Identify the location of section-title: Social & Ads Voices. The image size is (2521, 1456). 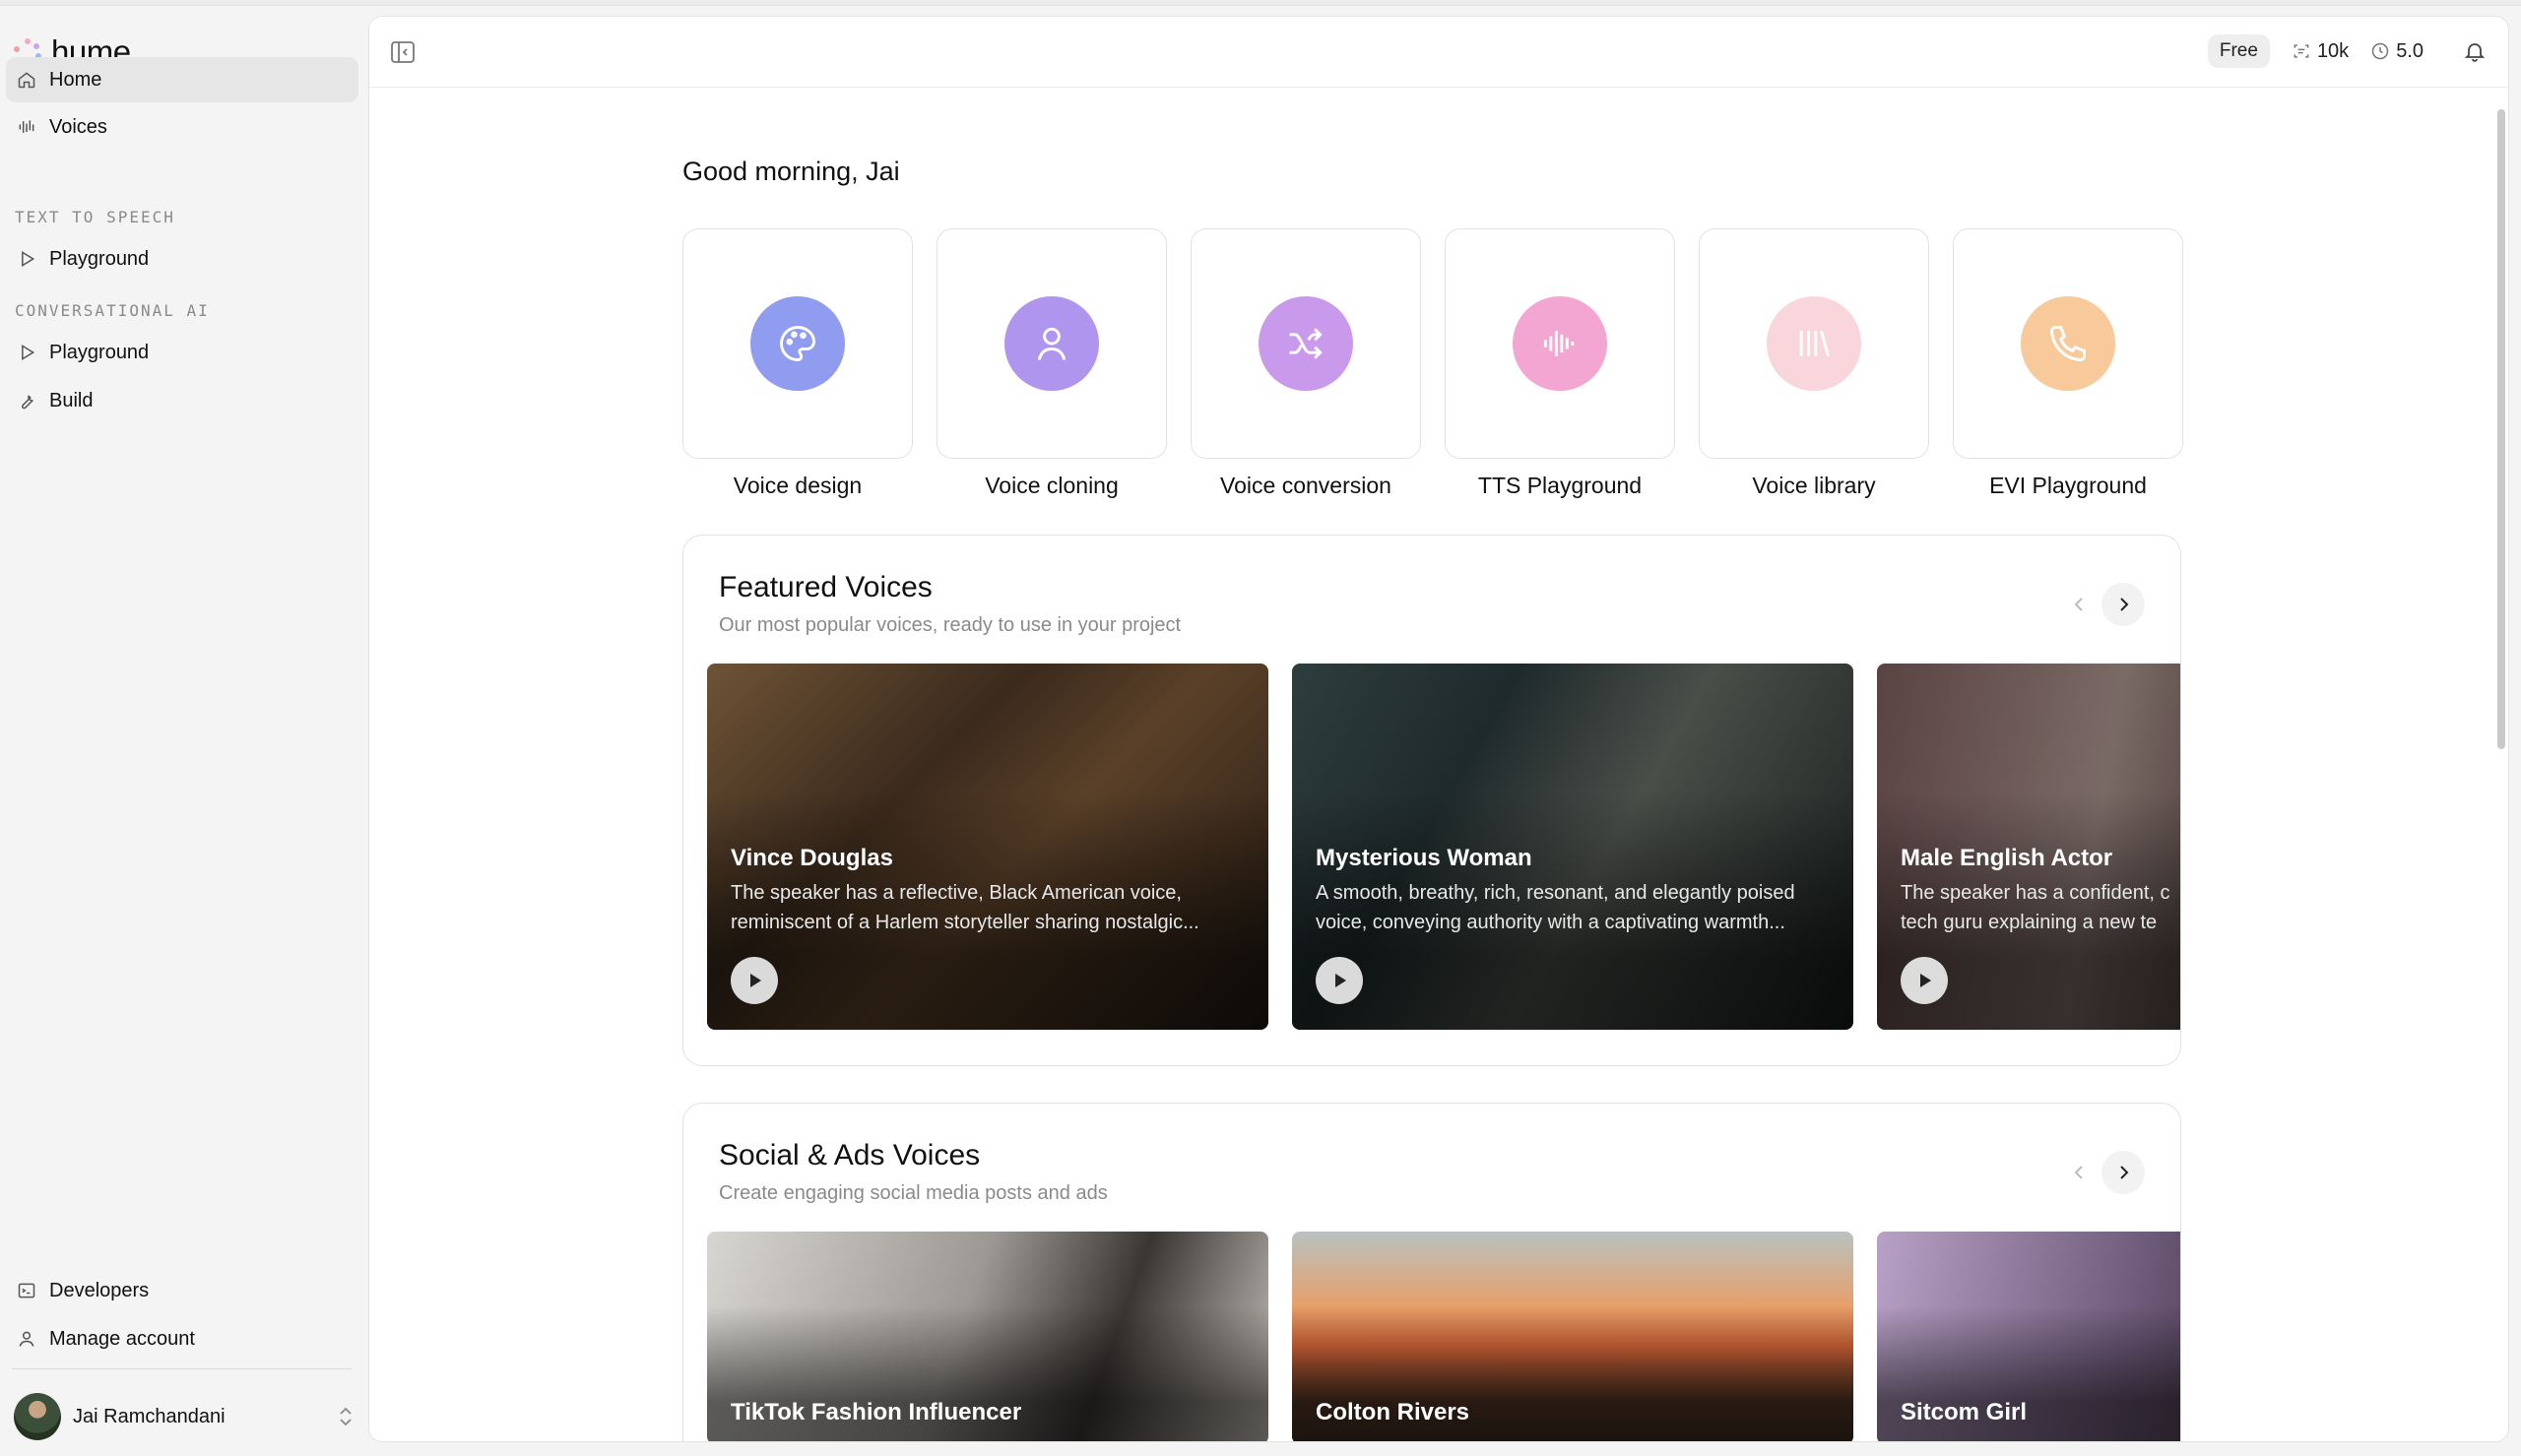
(850, 1155).